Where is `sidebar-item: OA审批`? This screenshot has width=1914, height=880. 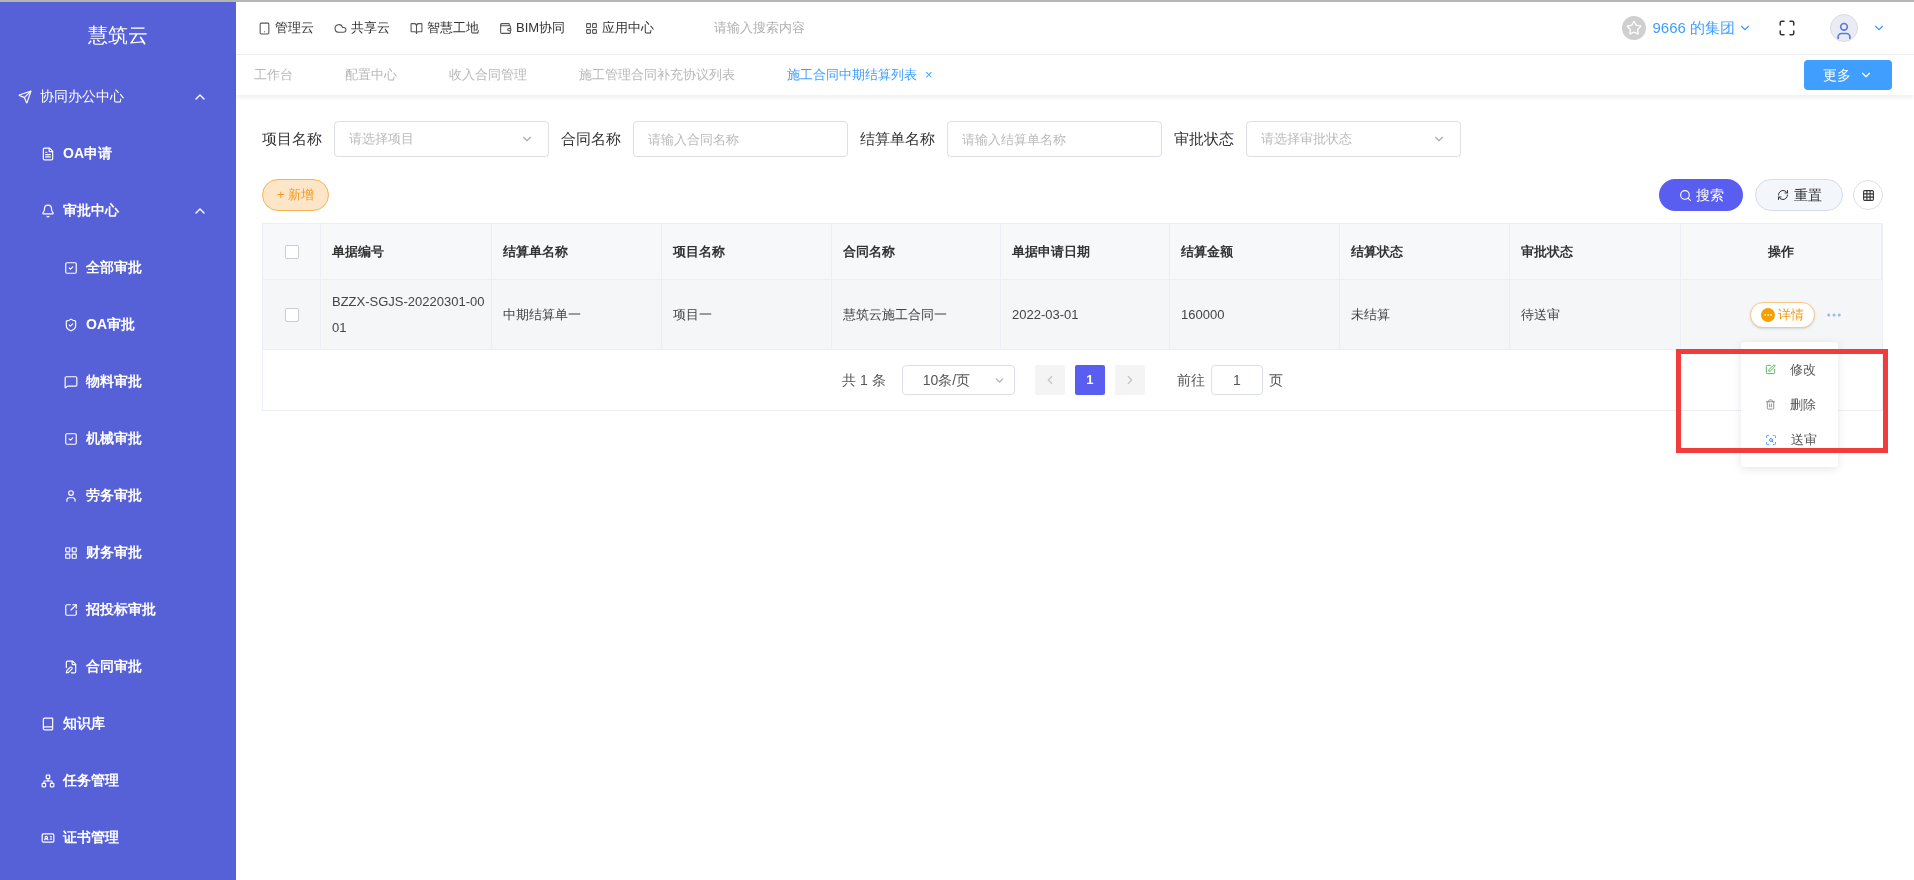 sidebar-item: OA审批 is located at coordinates (118, 324).